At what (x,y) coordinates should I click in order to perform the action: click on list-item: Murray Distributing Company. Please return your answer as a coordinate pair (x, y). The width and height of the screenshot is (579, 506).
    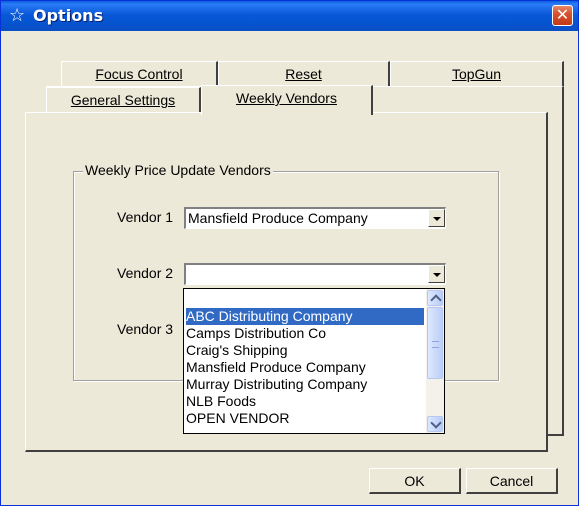
    Looking at the image, I should click on (305, 384).